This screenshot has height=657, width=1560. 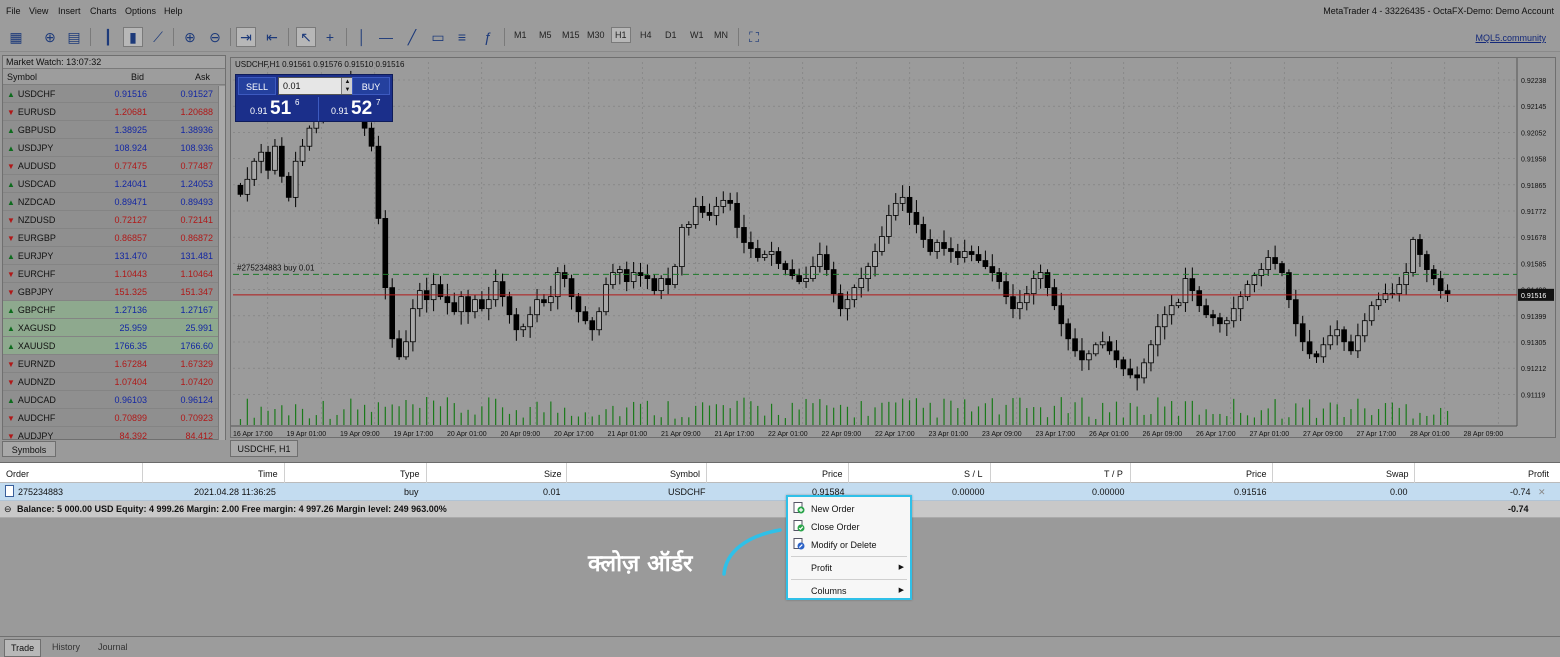 What do you see at coordinates (114, 292) in the screenshot?
I see `market-watch-row: ▼ GBPJPY 151.325 151.347` at bounding box center [114, 292].